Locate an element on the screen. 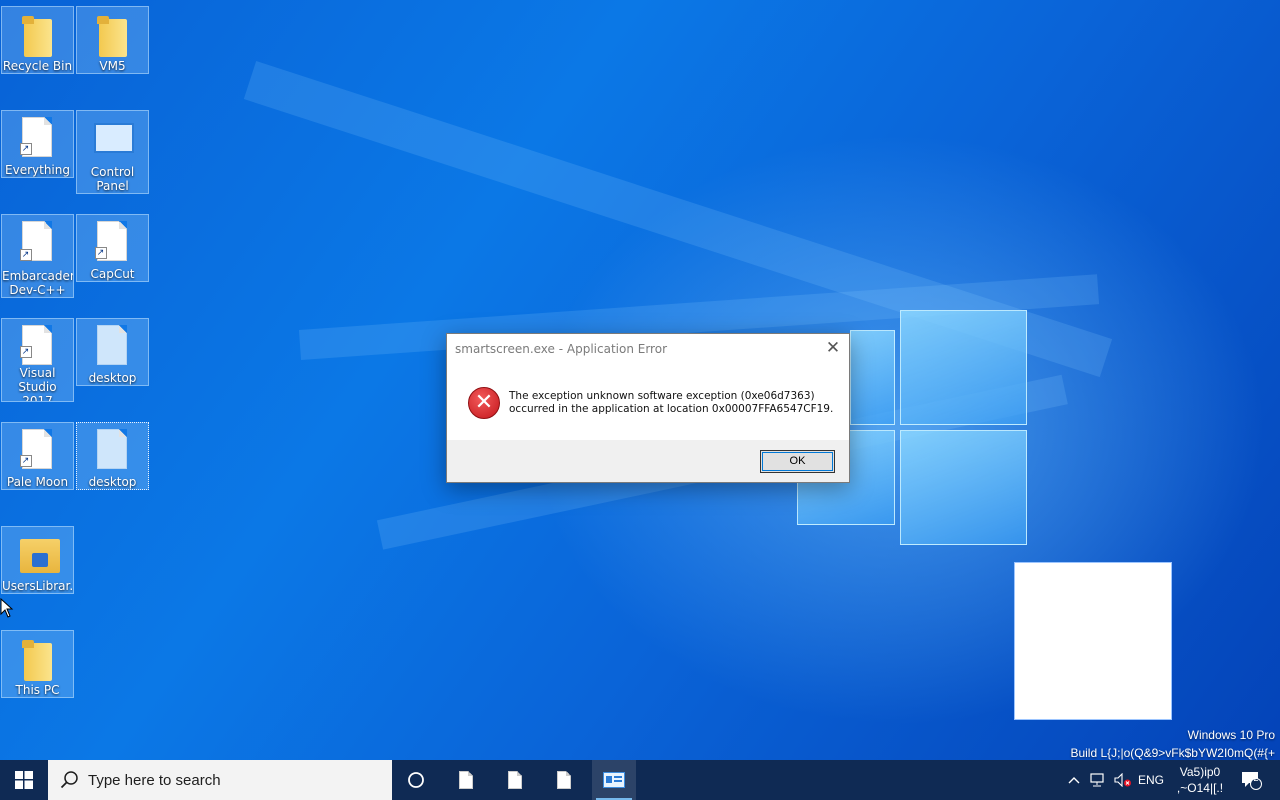 The width and height of the screenshot is (1280, 800). volume-tray-button is located at coordinates (1123, 780).